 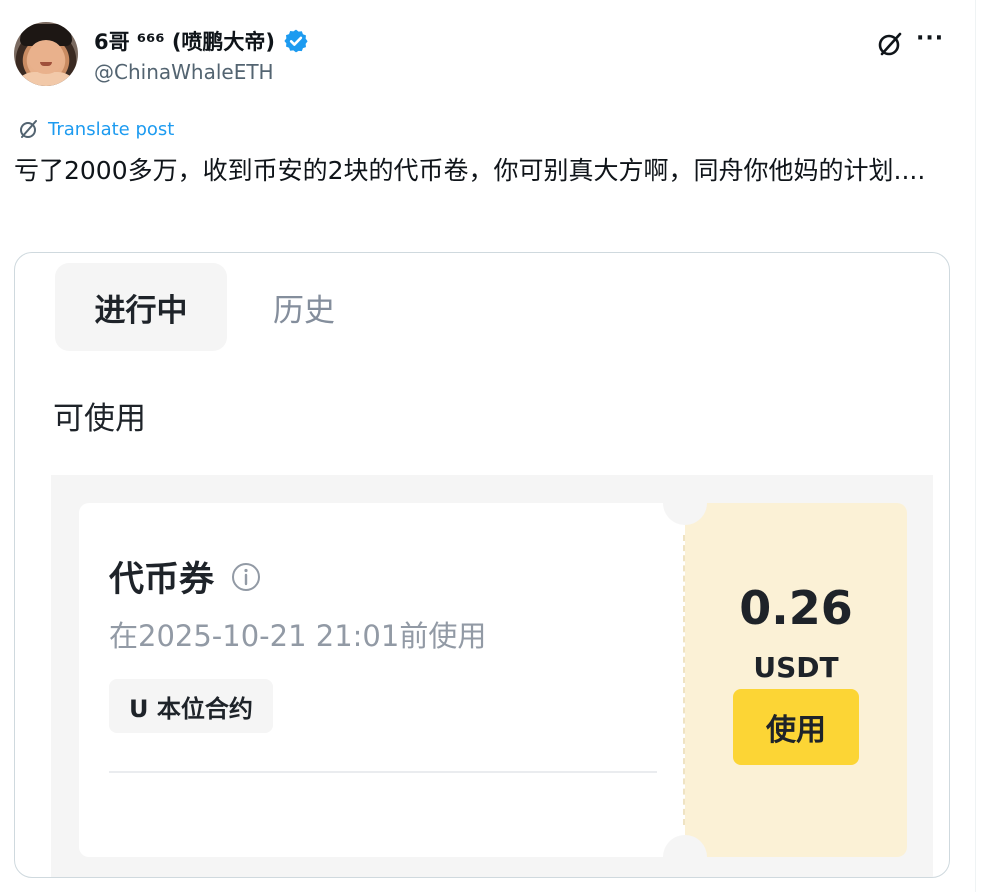 I want to click on translate-icon, so click(x=28, y=129).